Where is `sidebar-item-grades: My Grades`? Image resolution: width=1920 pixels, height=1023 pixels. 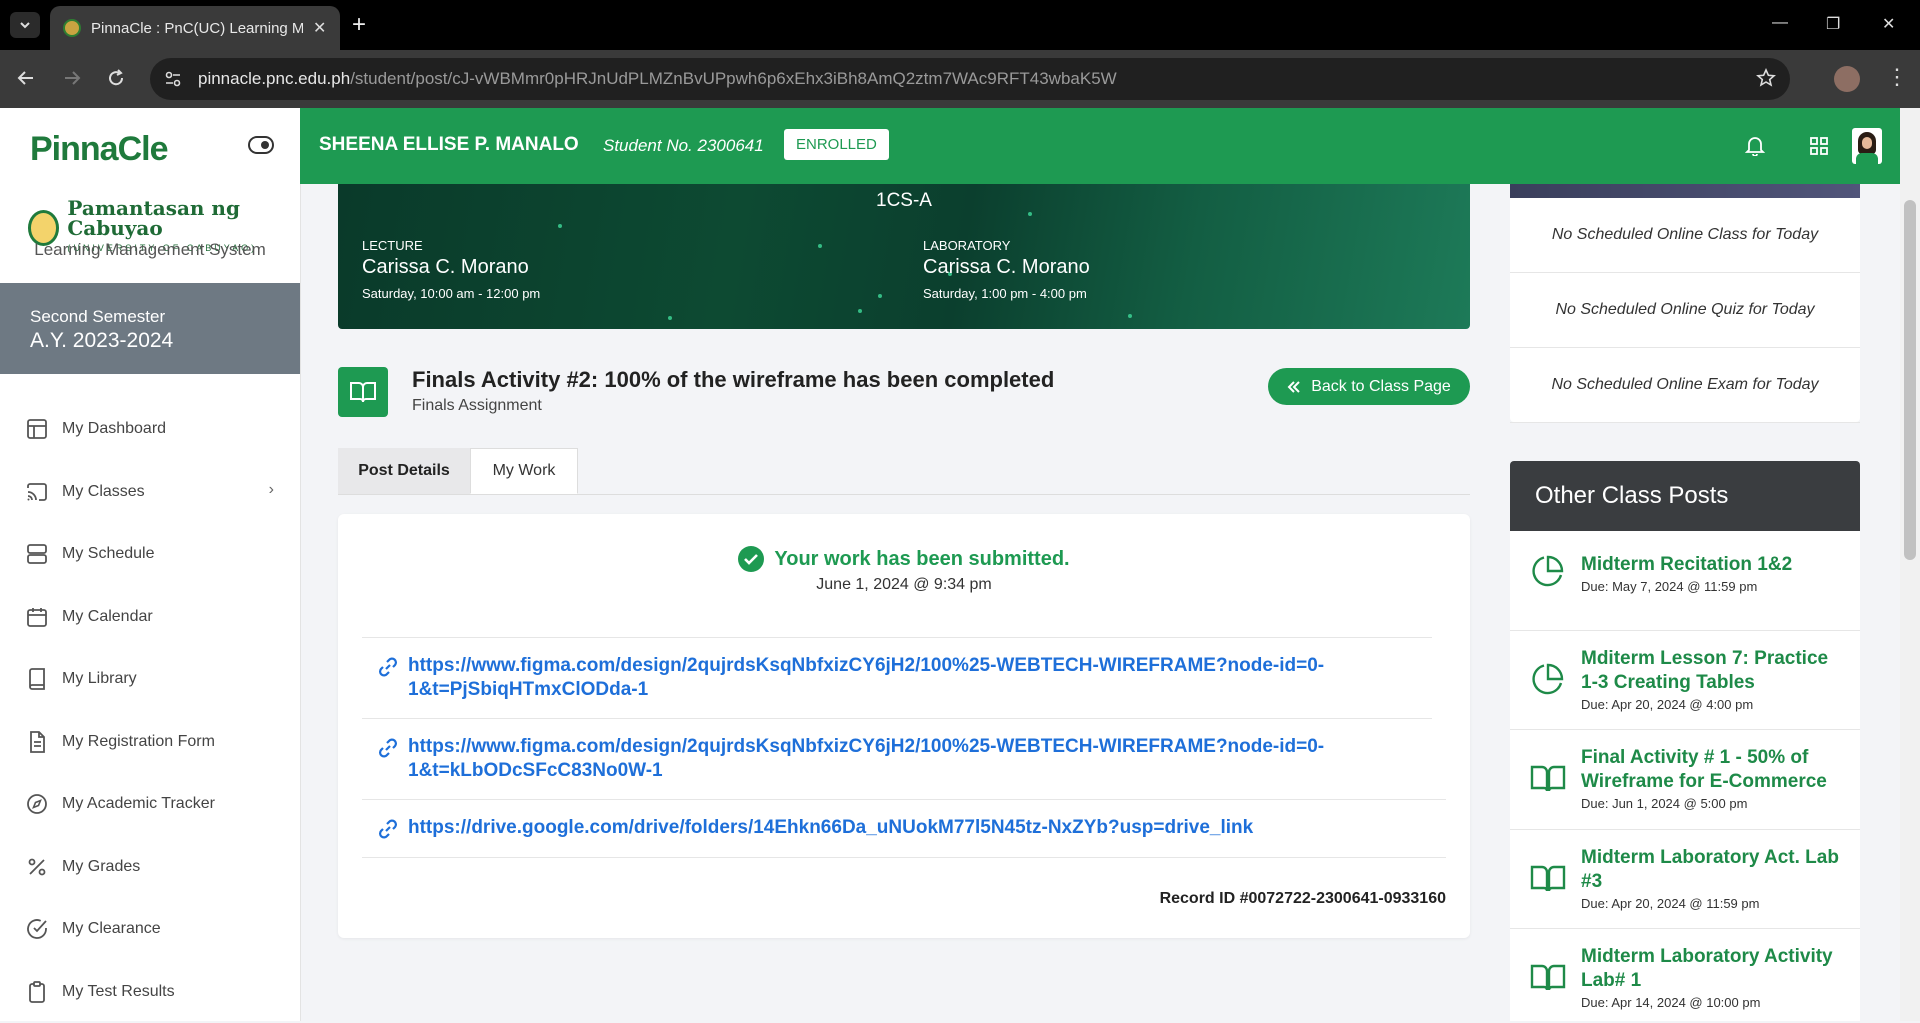 sidebar-item-grades: My Grades is located at coordinates (150, 867).